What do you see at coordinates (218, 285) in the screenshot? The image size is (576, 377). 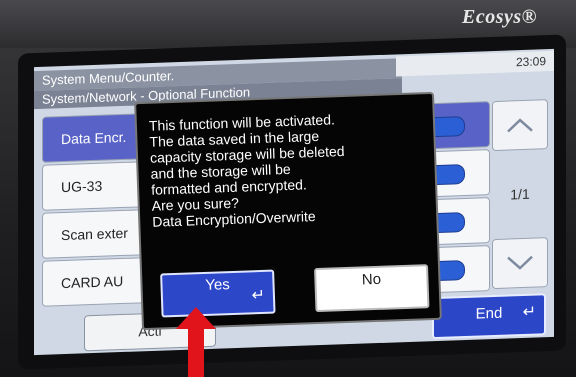 I see `yes-button-label: Yes` at bounding box center [218, 285].